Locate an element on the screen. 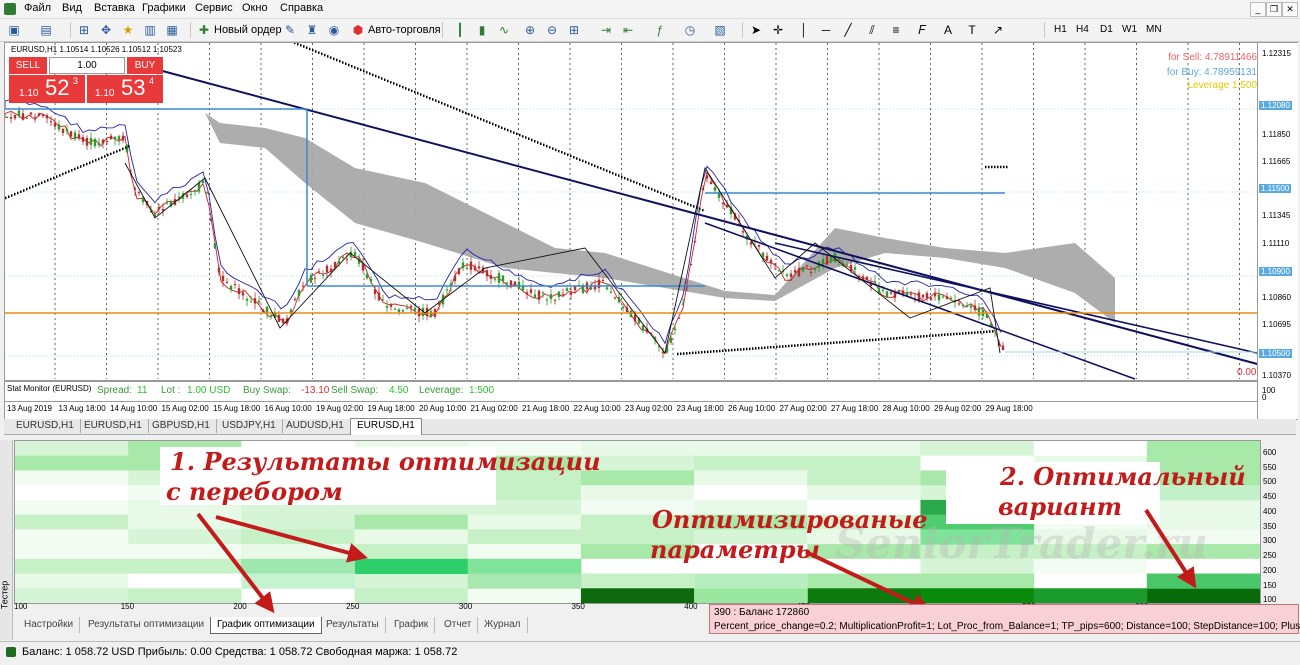  cursor-icon: ➤ is located at coordinates (756, 30).